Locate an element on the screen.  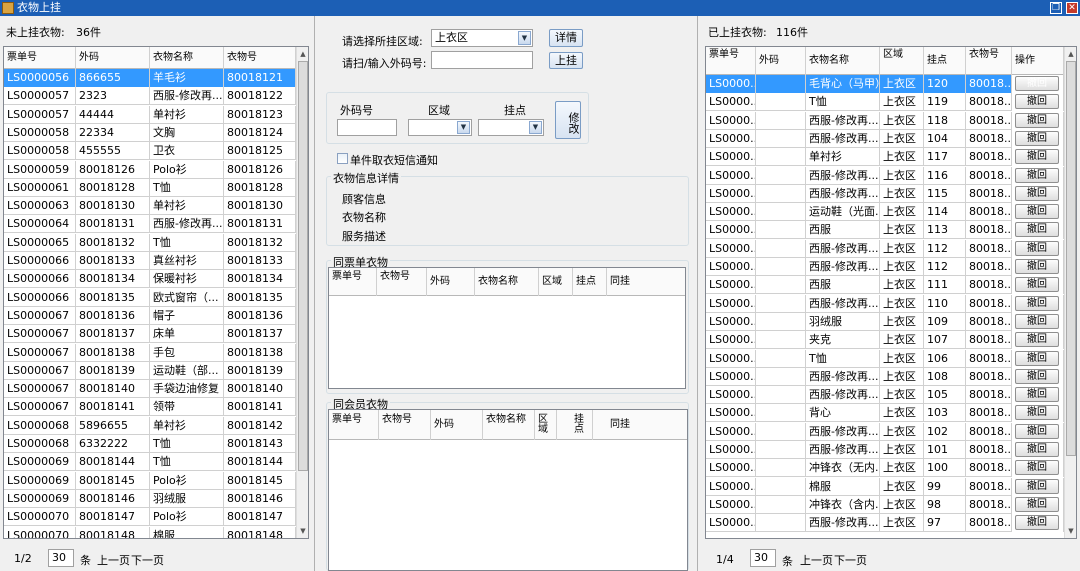
restore-icon: ❐ is located at coordinates (1056, 8).